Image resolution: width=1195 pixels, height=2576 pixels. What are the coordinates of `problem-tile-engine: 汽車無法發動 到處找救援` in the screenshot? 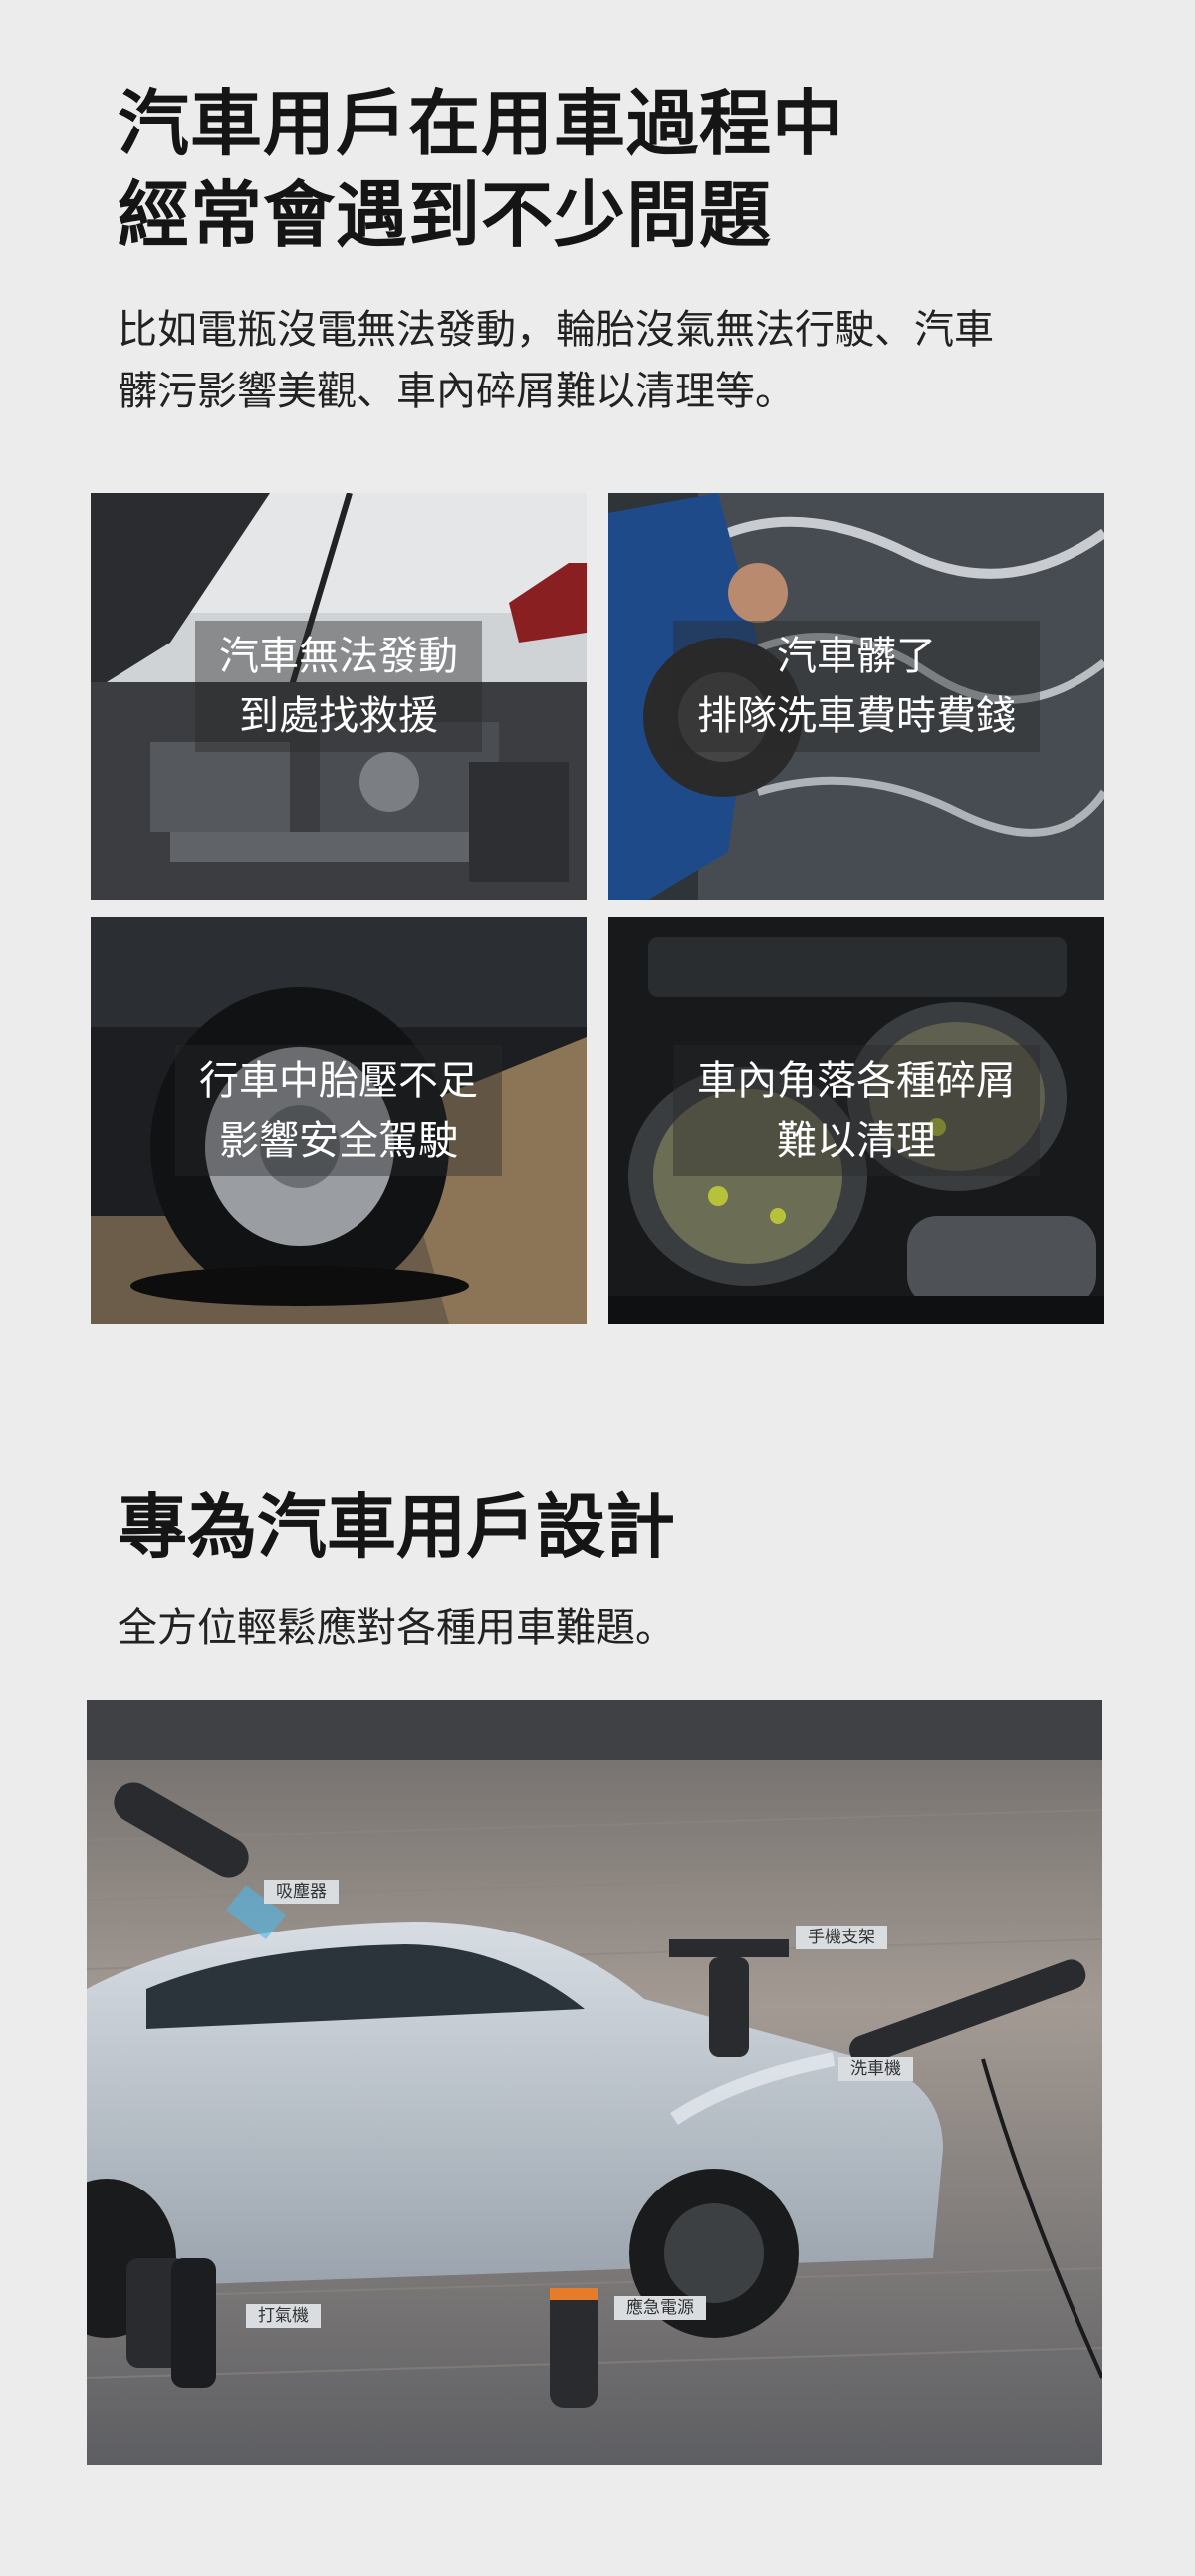 It's located at (339, 696).